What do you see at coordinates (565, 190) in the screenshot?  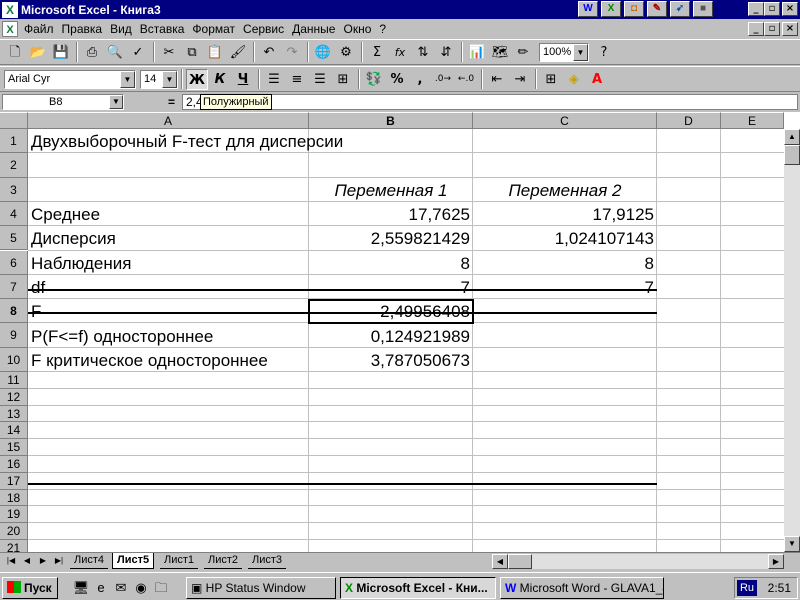 I see `cell-c3: Переменная 2` at bounding box center [565, 190].